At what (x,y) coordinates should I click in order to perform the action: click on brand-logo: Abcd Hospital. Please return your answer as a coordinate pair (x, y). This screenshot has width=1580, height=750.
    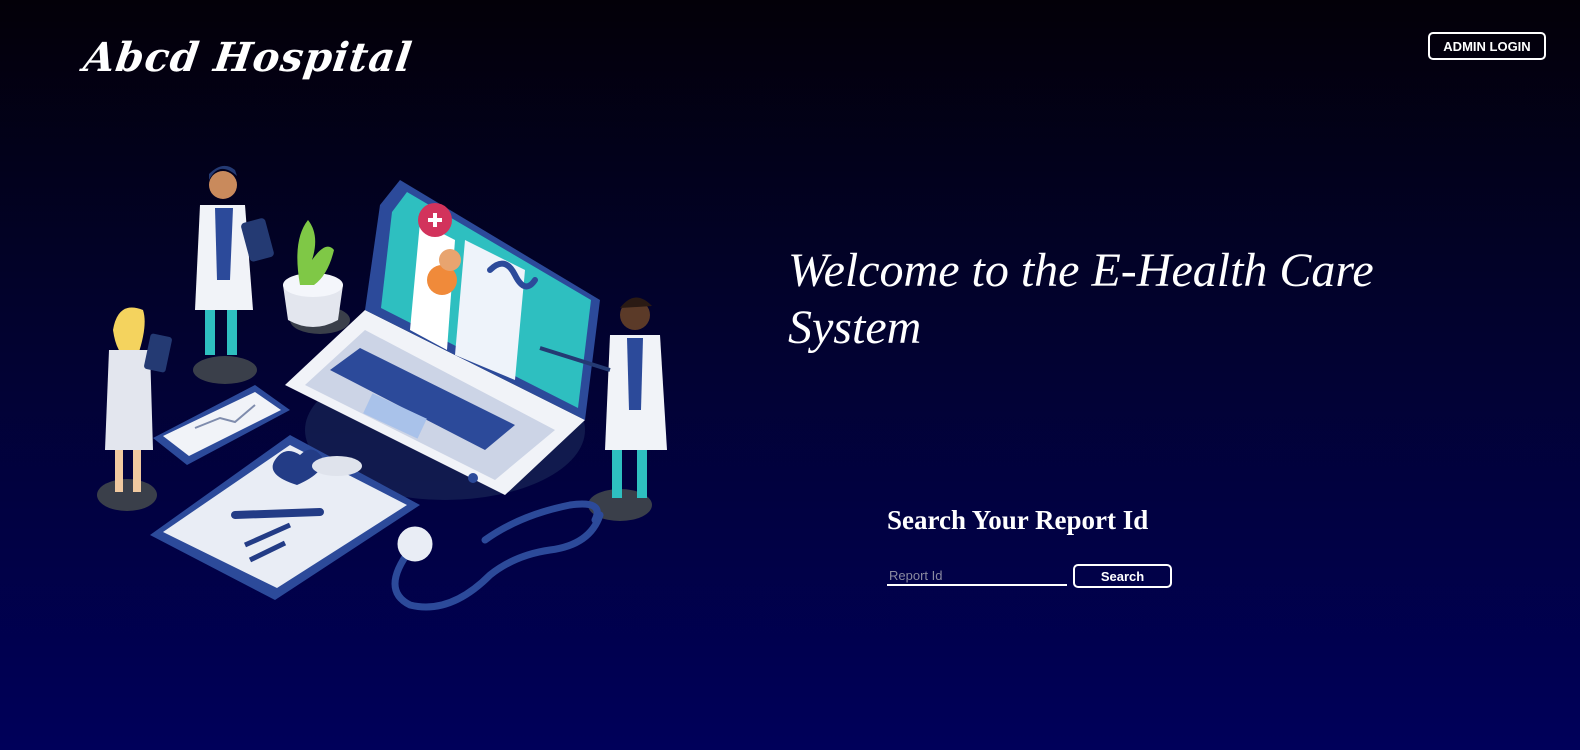
    Looking at the image, I should click on (248, 57).